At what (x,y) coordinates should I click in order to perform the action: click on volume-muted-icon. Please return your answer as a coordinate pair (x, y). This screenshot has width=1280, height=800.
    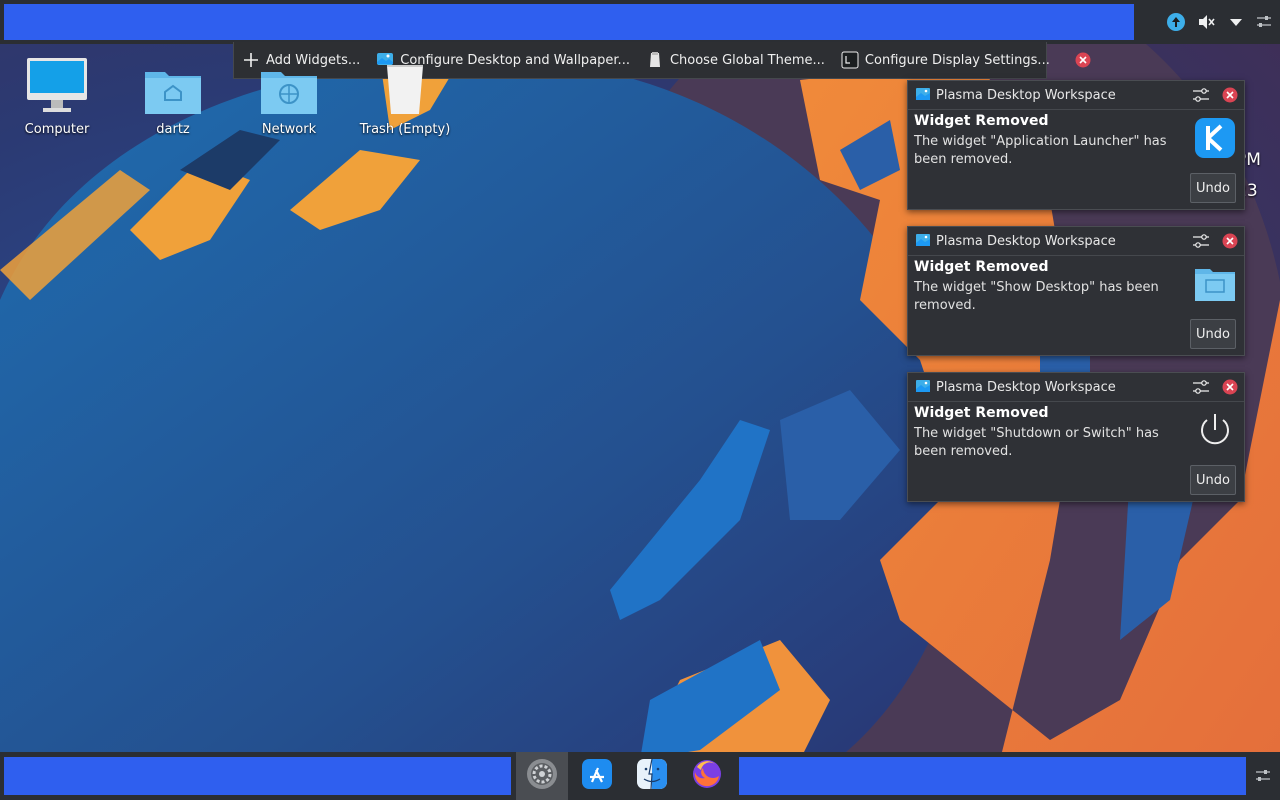
    Looking at the image, I should click on (1206, 22).